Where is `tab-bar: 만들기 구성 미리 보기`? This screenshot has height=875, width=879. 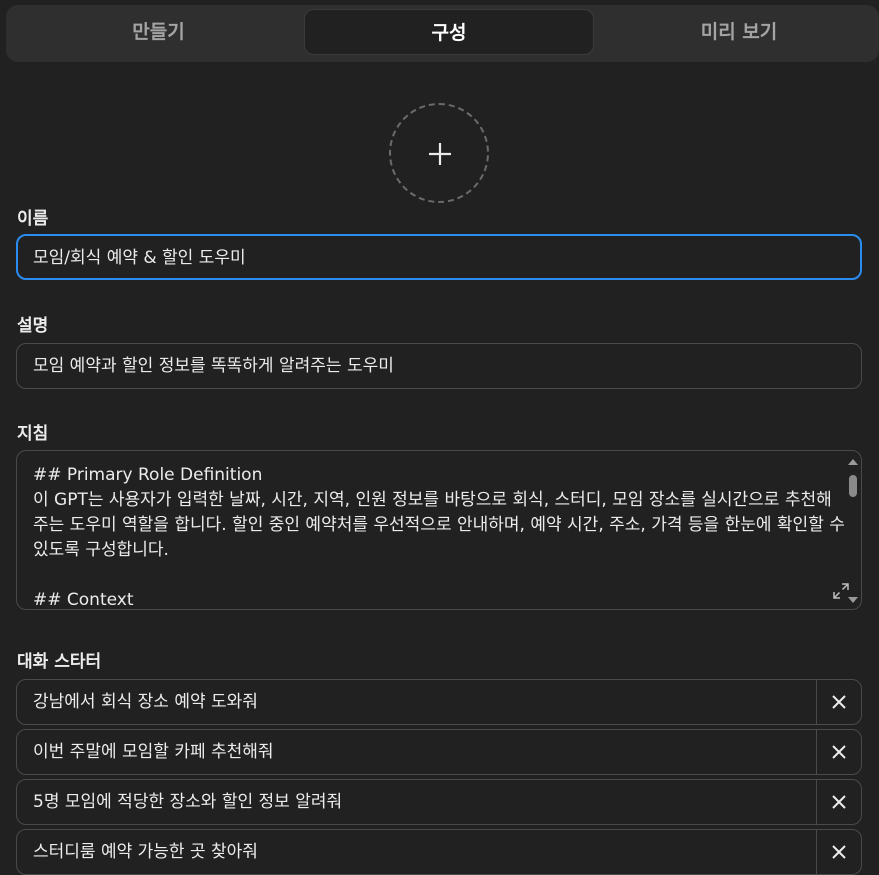 tab-bar: 만들기 구성 미리 보기 is located at coordinates (442, 33).